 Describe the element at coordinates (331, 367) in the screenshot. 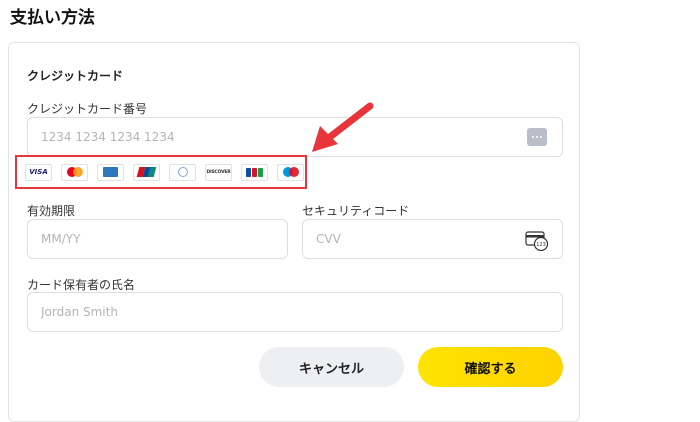

I see `cancel-button: キャンセル` at that location.